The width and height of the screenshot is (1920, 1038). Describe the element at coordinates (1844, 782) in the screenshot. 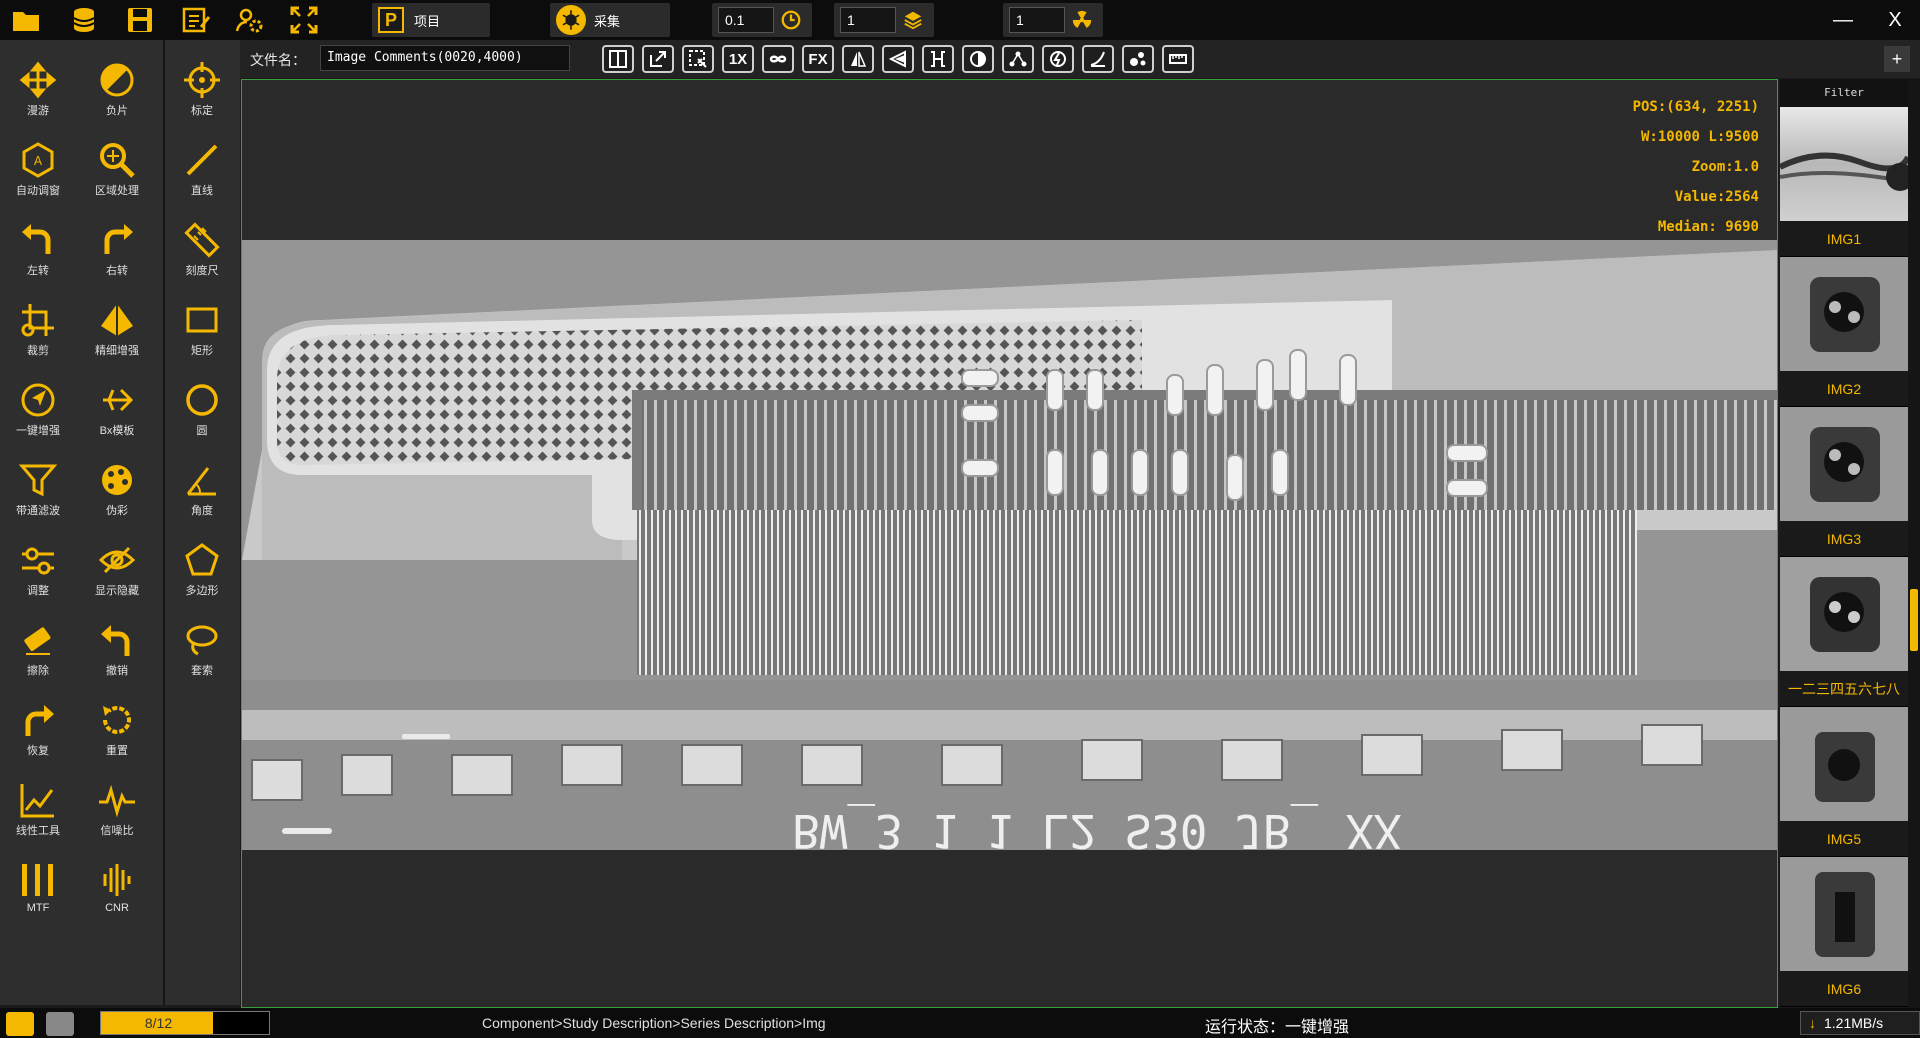

I see `thumbnail-item: IMG5` at that location.